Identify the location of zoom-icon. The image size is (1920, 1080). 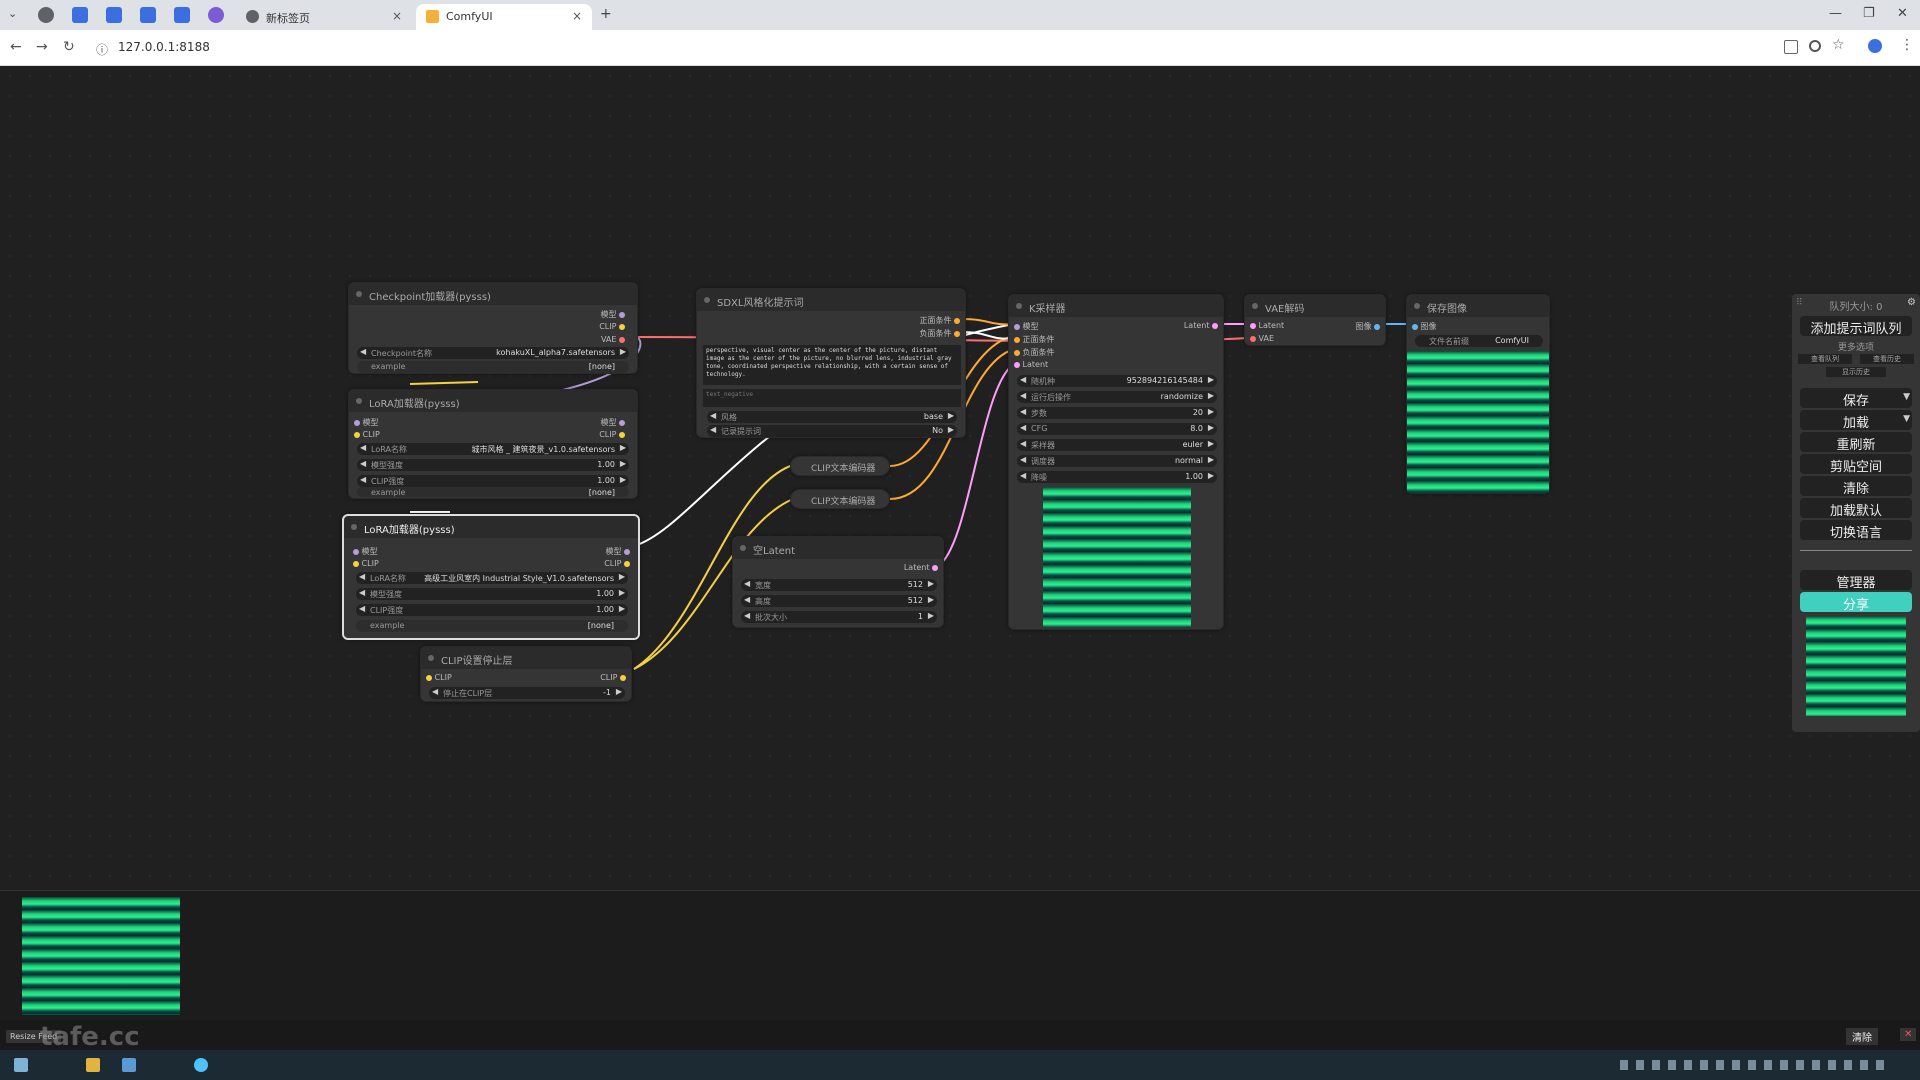
(1815, 46).